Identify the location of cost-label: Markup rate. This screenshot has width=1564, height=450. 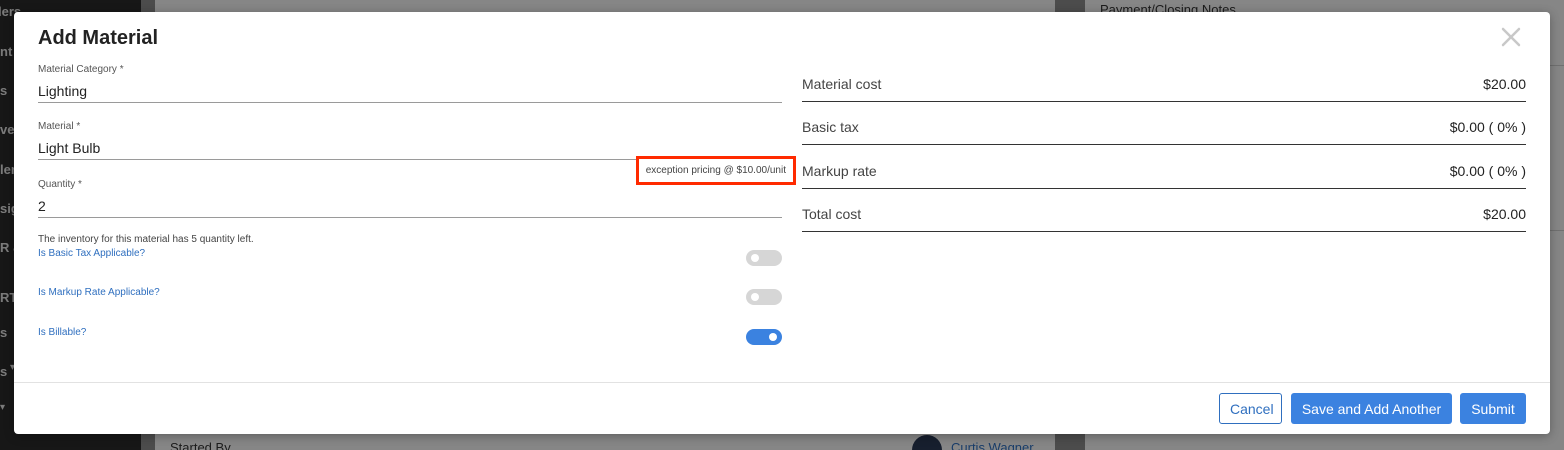
(839, 171).